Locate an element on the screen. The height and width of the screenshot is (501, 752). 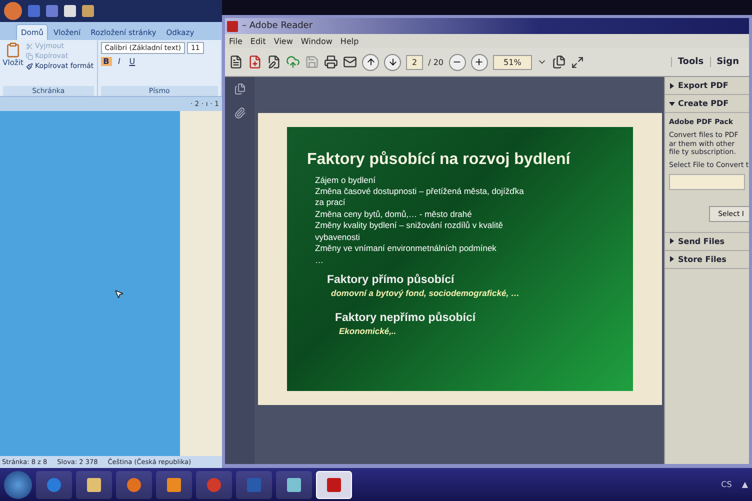
scissors-icon is located at coordinates (29, 46).